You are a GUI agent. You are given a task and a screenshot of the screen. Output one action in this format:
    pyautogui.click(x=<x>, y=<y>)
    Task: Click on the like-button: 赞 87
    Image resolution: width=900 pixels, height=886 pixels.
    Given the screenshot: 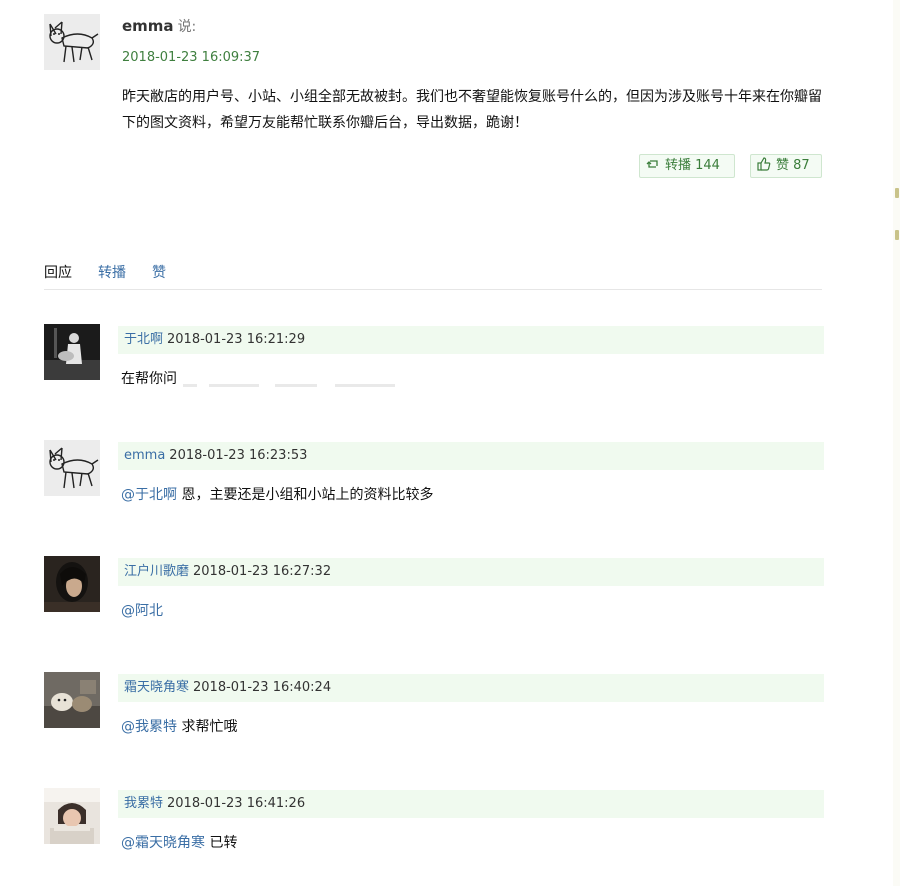 What is the action you would take?
    pyautogui.click(x=786, y=166)
    